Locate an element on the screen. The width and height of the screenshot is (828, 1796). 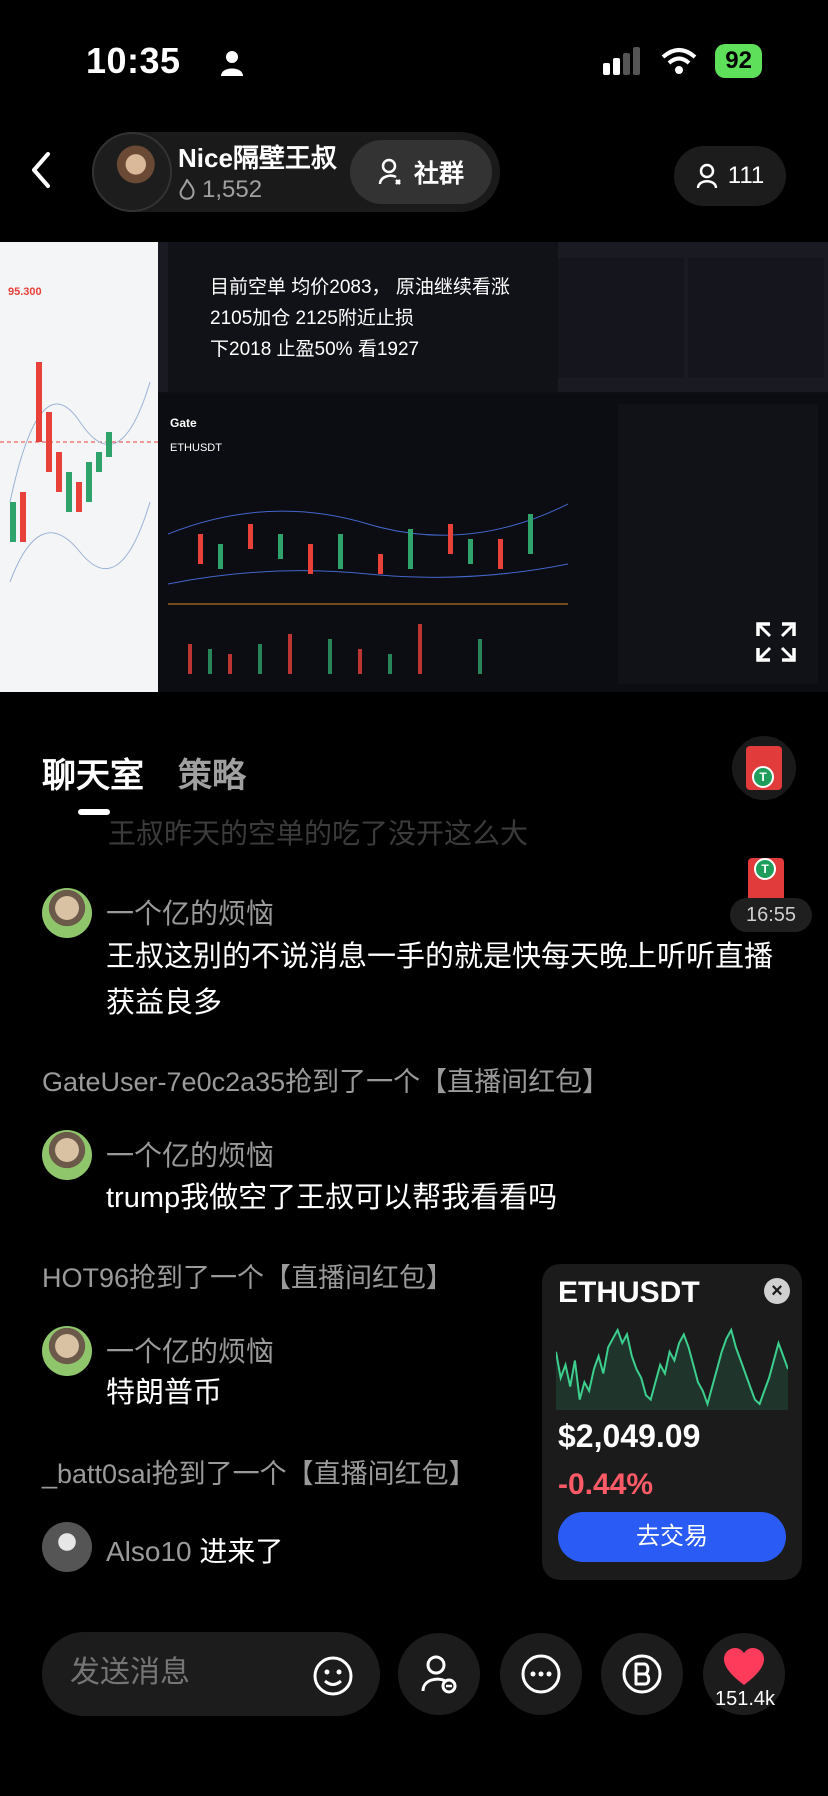
bonus-button is located at coordinates (642, 1674).